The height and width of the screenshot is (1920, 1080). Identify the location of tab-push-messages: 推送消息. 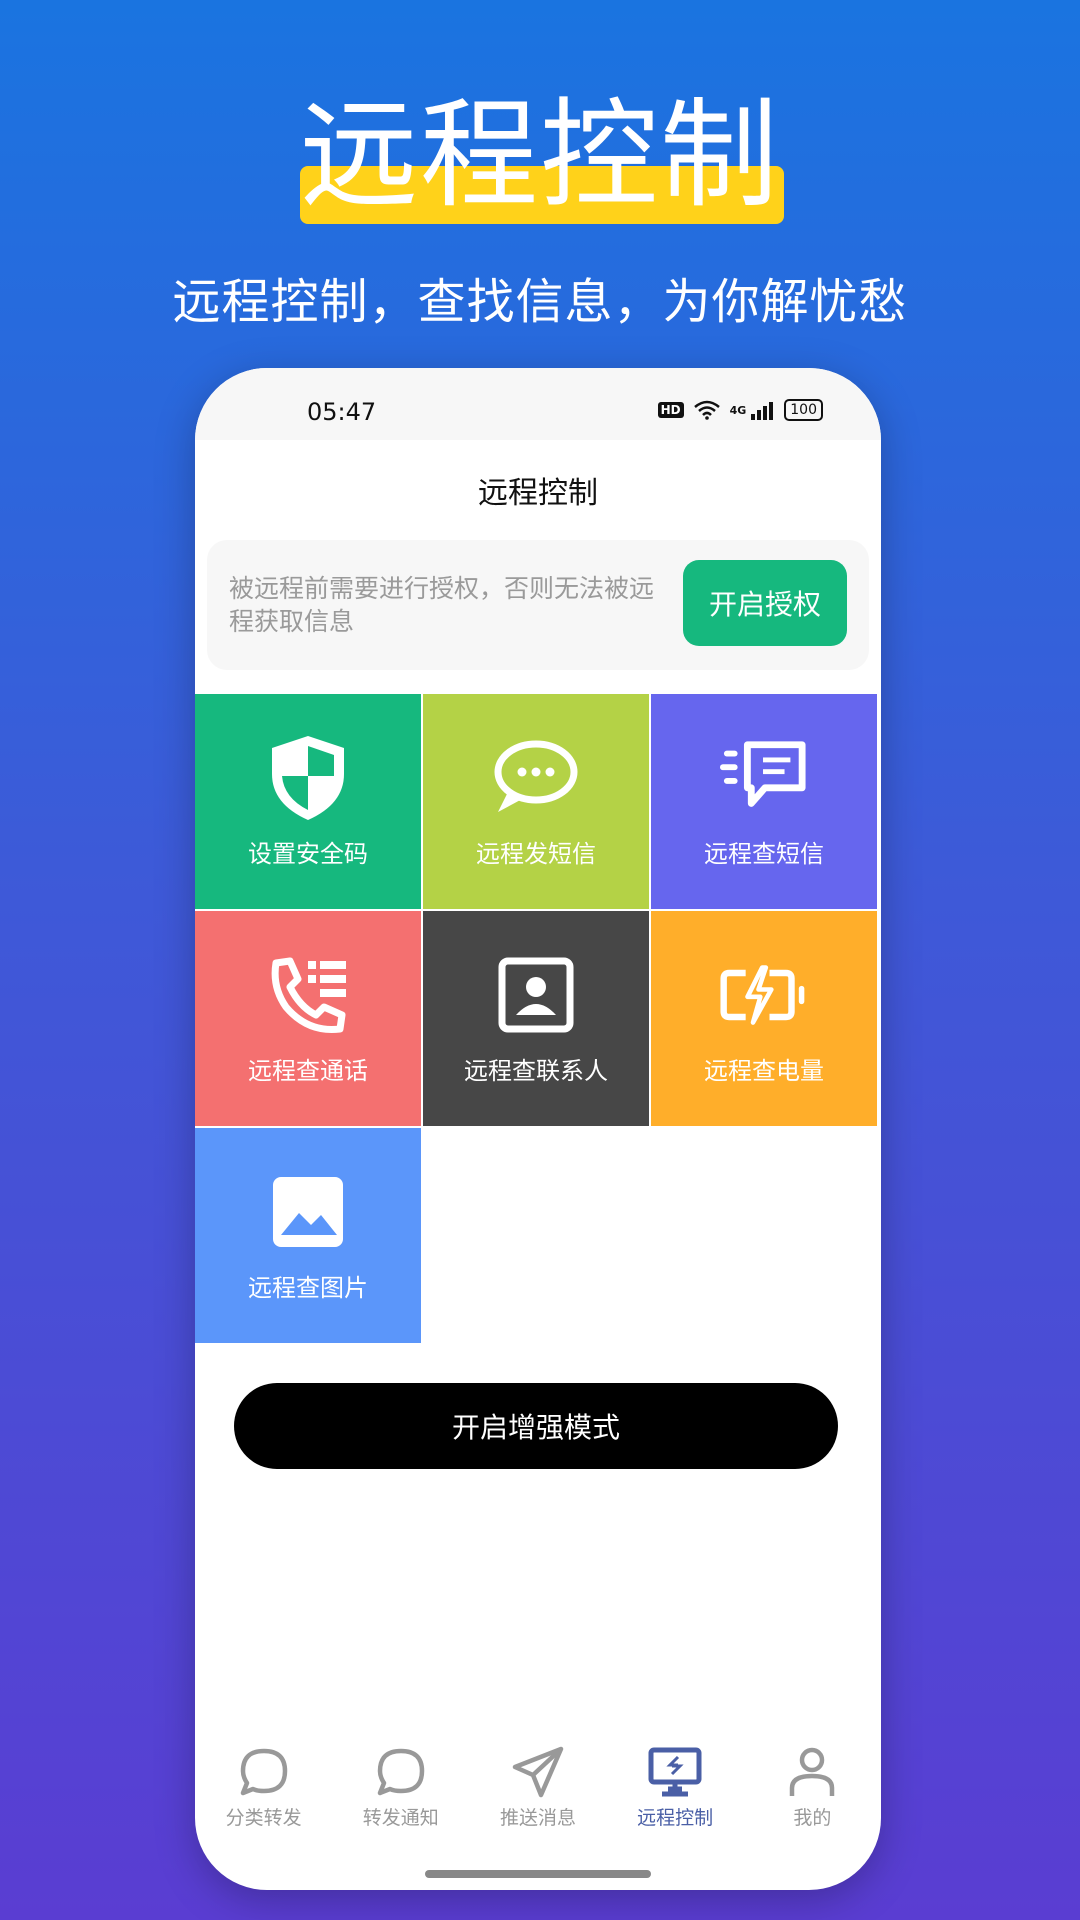
(538, 1787).